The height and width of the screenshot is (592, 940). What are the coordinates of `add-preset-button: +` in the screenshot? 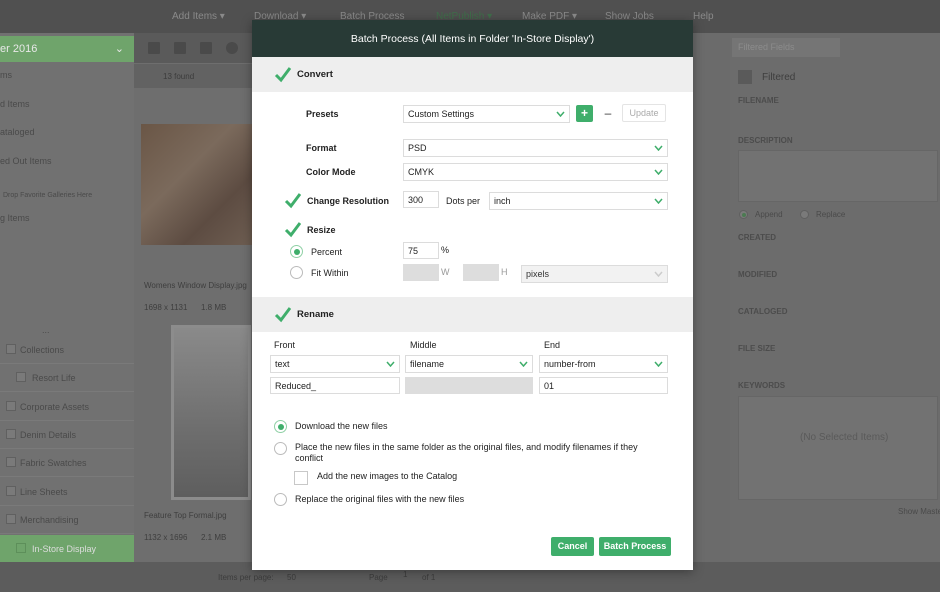 It's located at (584, 113).